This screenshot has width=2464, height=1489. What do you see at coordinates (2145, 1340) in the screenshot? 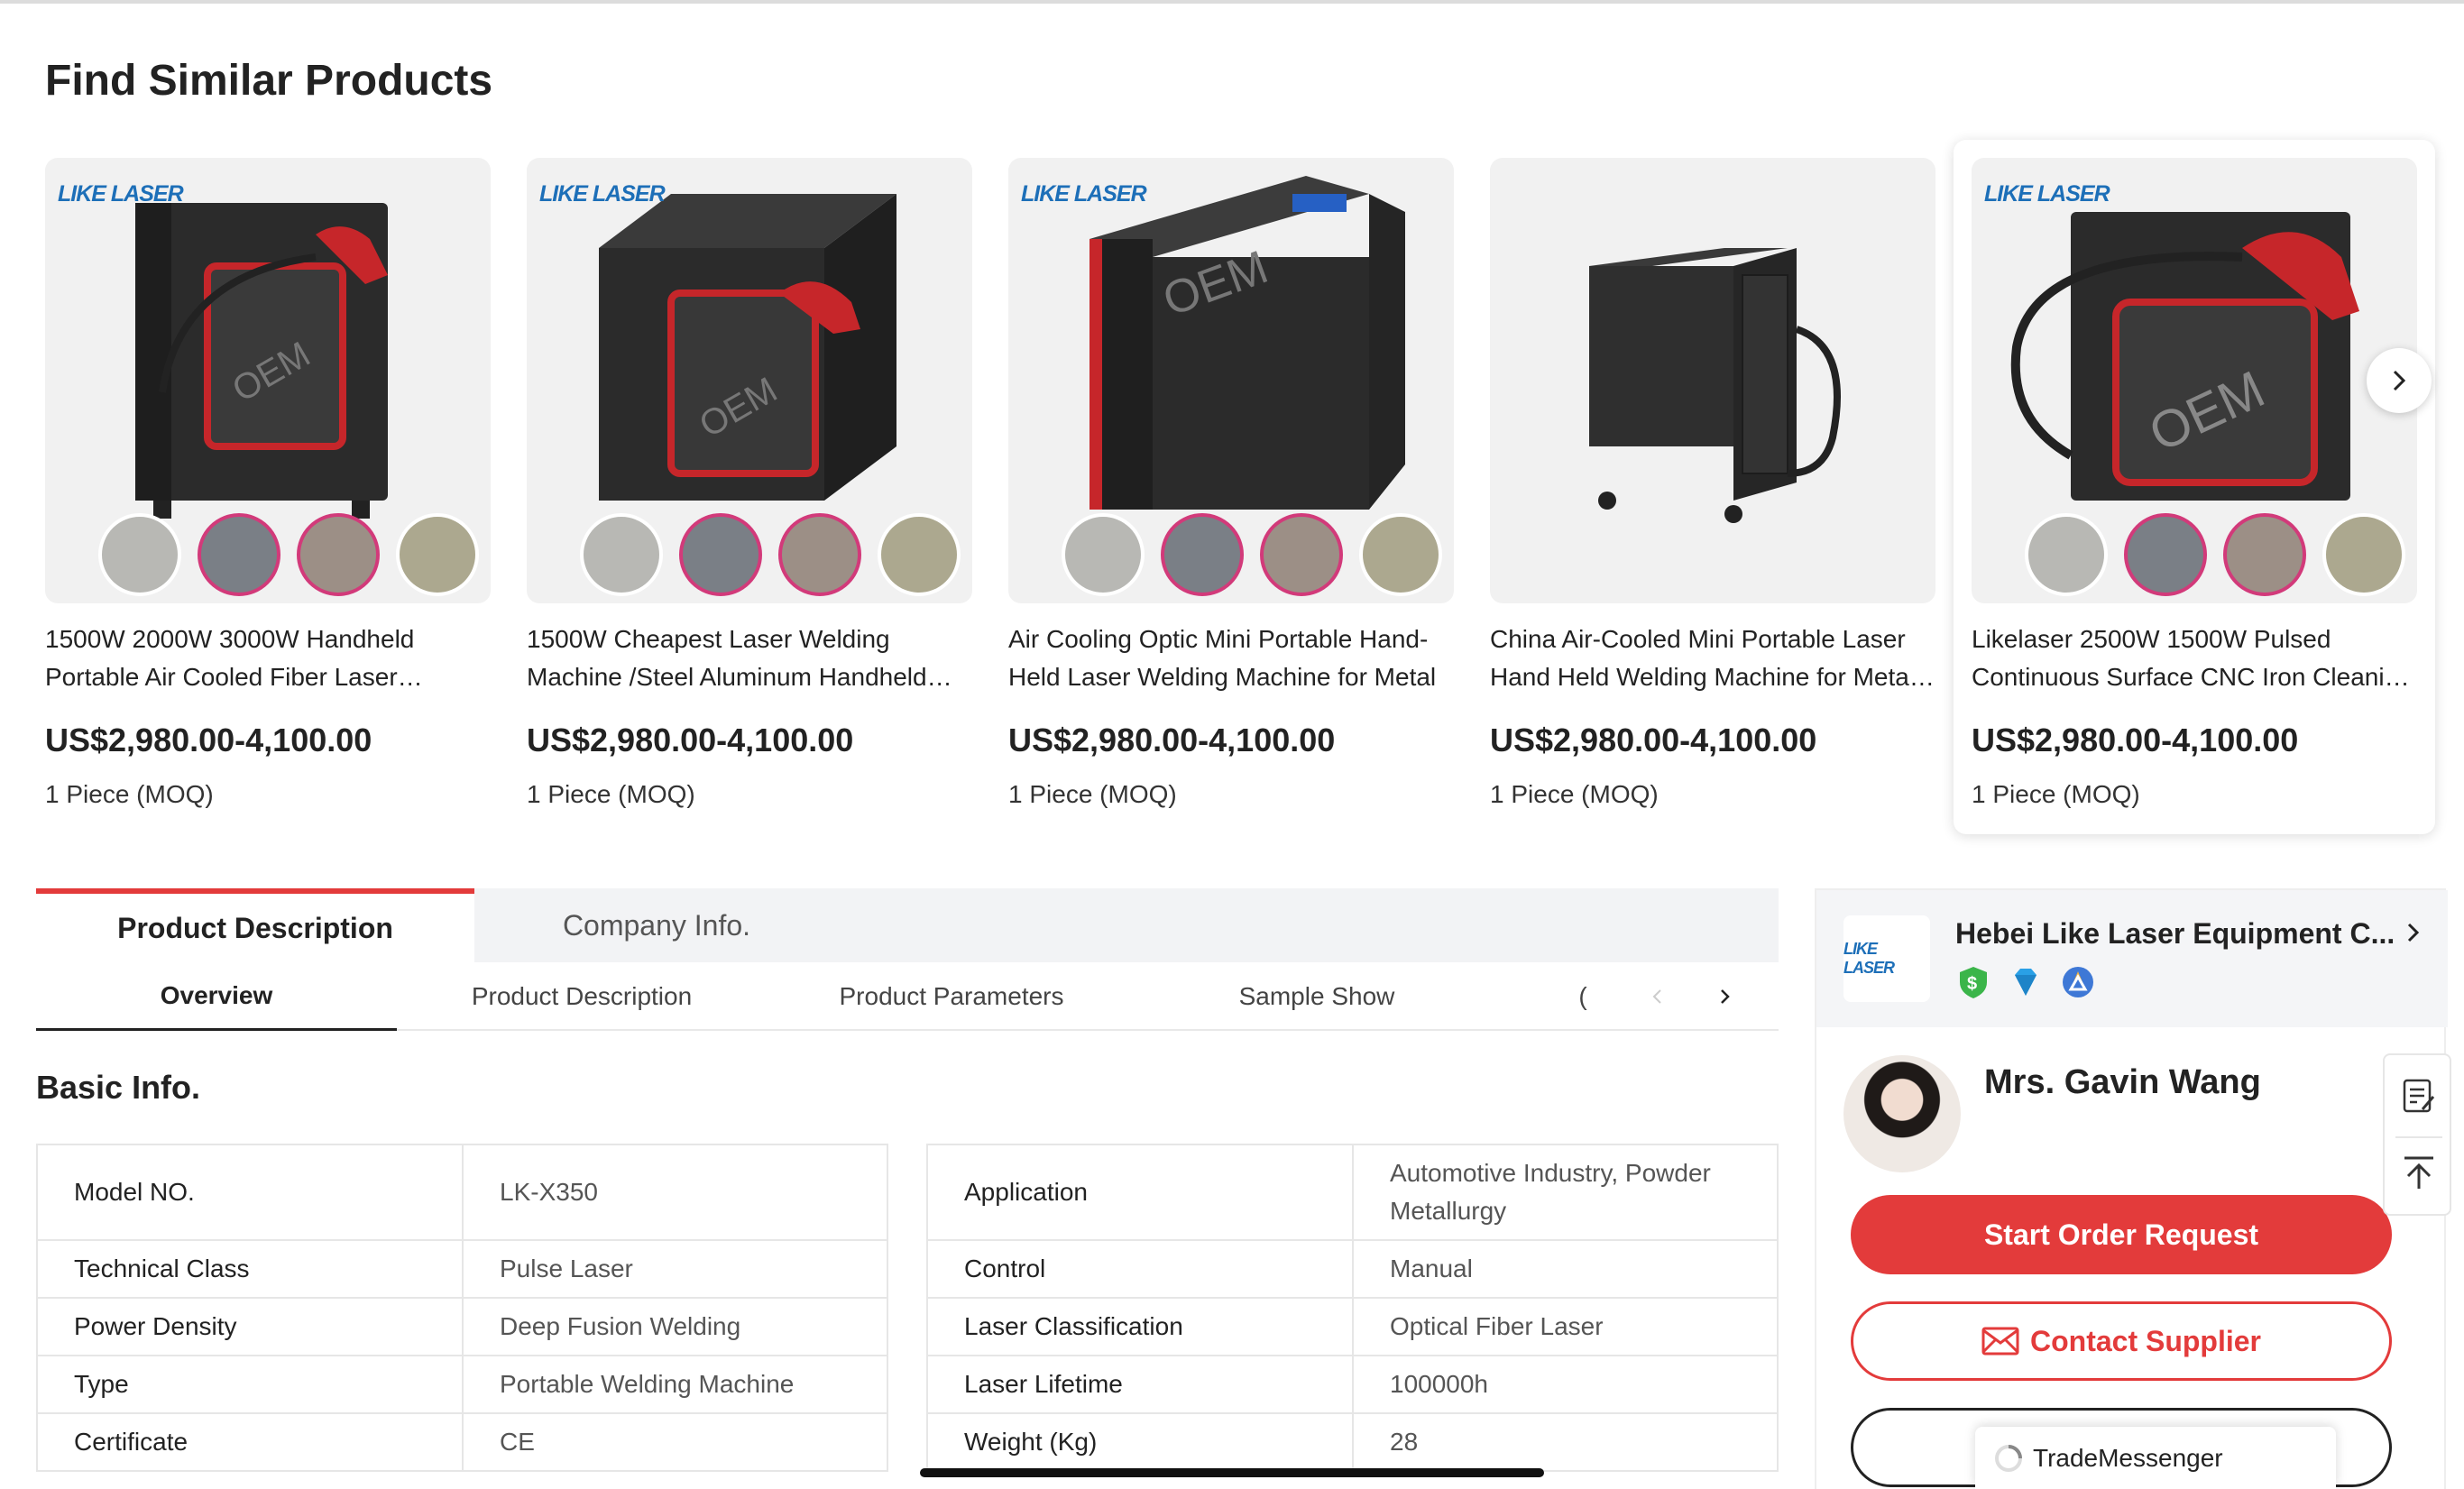
I see `contact-supplier-label: Contact Supplier` at bounding box center [2145, 1340].